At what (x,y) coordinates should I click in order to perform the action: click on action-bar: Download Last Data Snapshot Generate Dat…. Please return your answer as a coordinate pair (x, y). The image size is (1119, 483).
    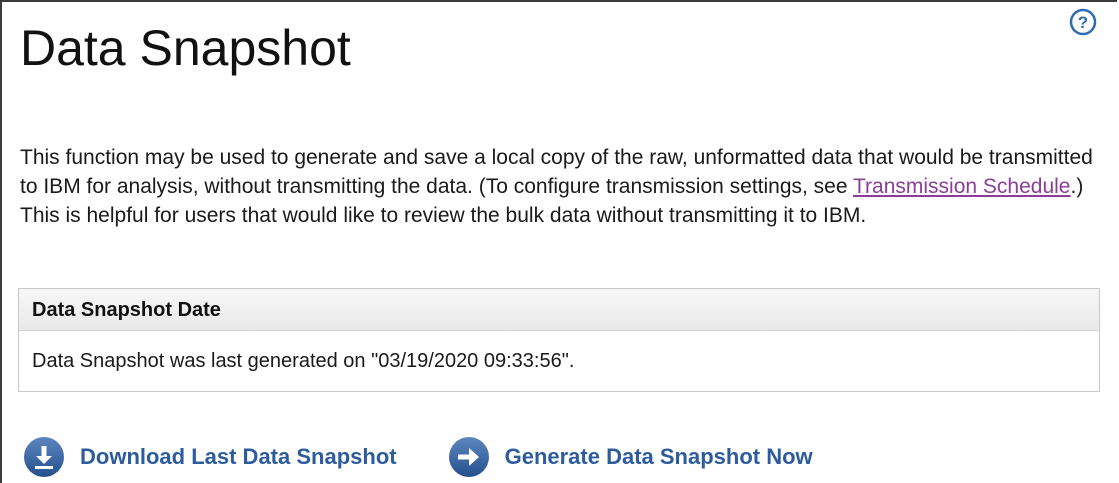
    Looking at the image, I should click on (442, 457).